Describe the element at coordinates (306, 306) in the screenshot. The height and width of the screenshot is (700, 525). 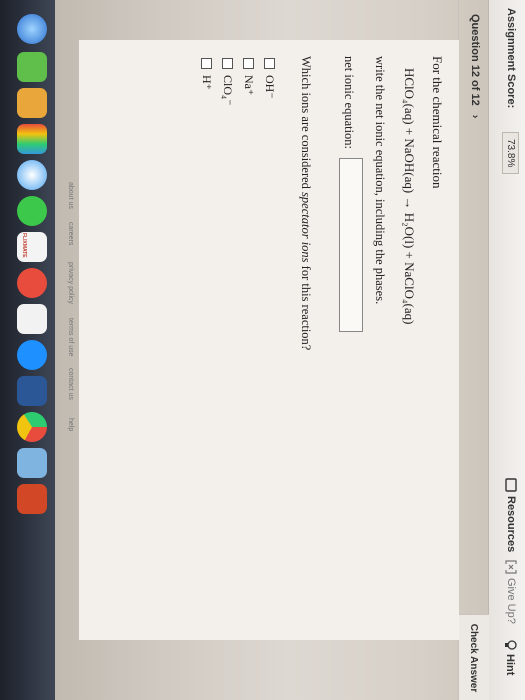
I see `spectator-suffix: for this reaction?` at that location.